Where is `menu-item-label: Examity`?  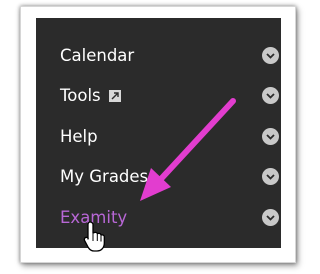 menu-item-label: Examity is located at coordinates (94, 217).